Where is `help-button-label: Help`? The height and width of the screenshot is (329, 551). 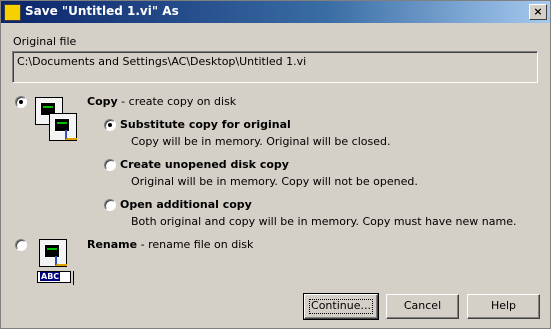 help-button-label: Help is located at coordinates (503, 305).